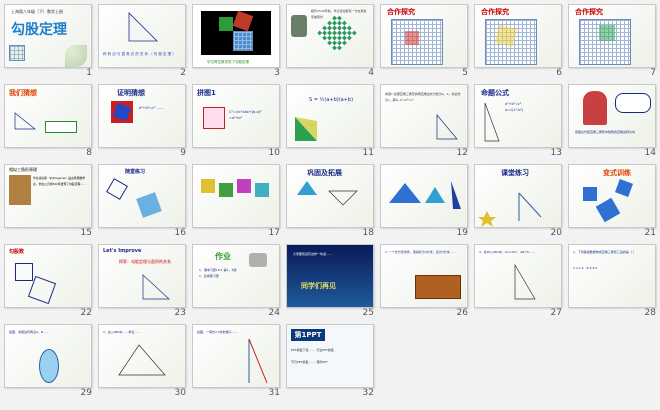  What do you see at coordinates (368, 233) in the screenshot?
I see `slide-number: 18` at bounding box center [368, 233].